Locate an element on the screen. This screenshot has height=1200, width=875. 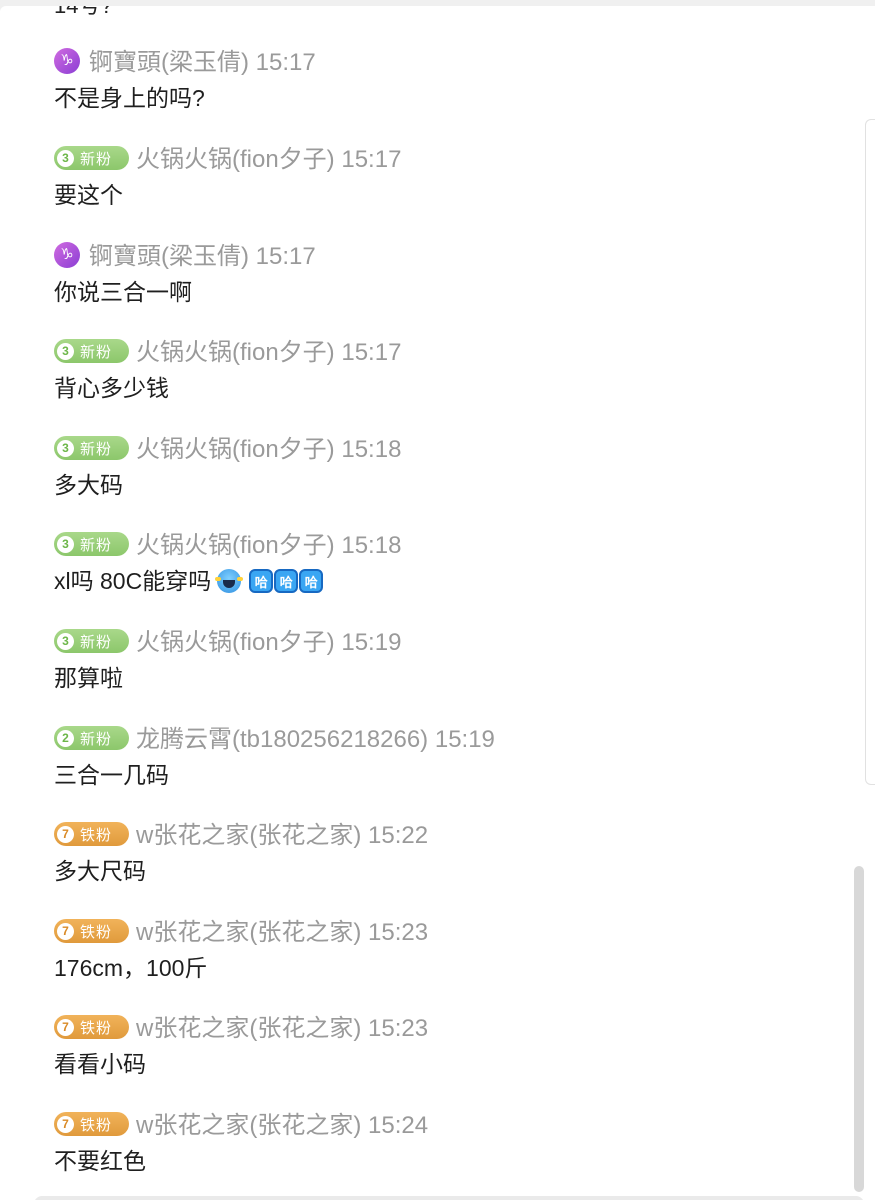
message-text: 不是身上的吗? is located at coordinates (129, 98).